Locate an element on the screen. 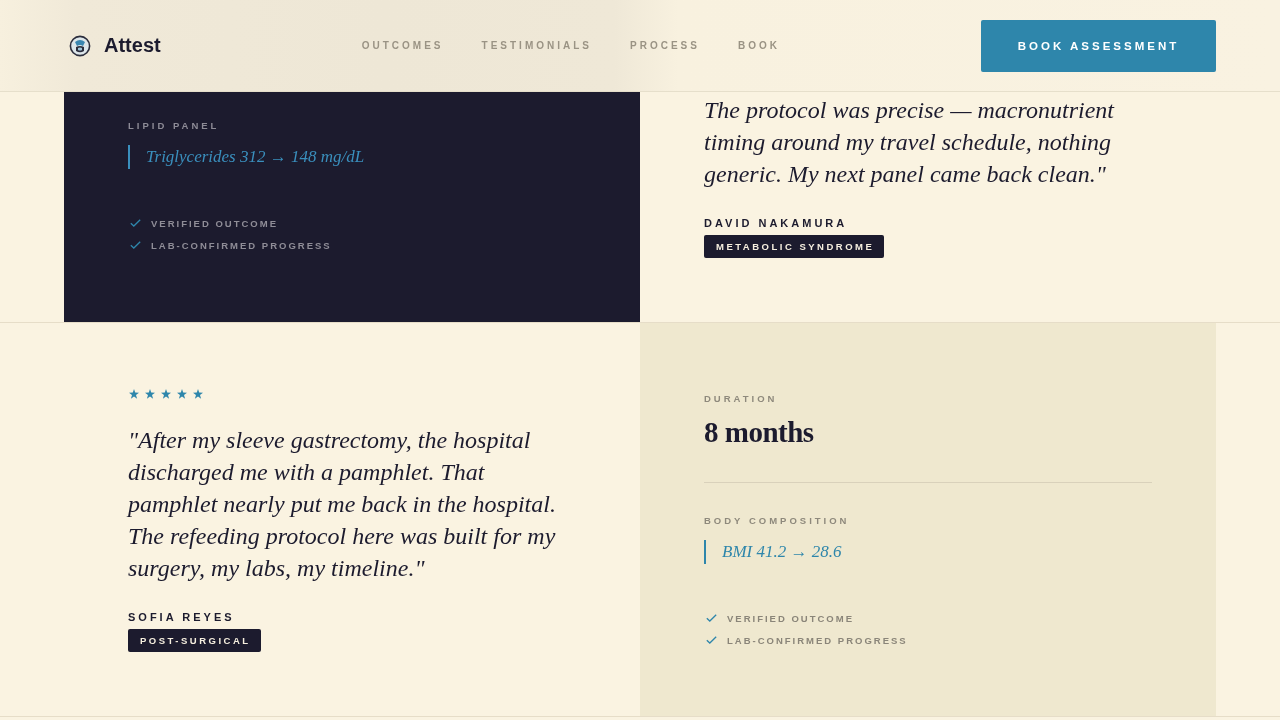  book-assessment-button: BOOK ASSESSMENT is located at coordinates (1098, 45).